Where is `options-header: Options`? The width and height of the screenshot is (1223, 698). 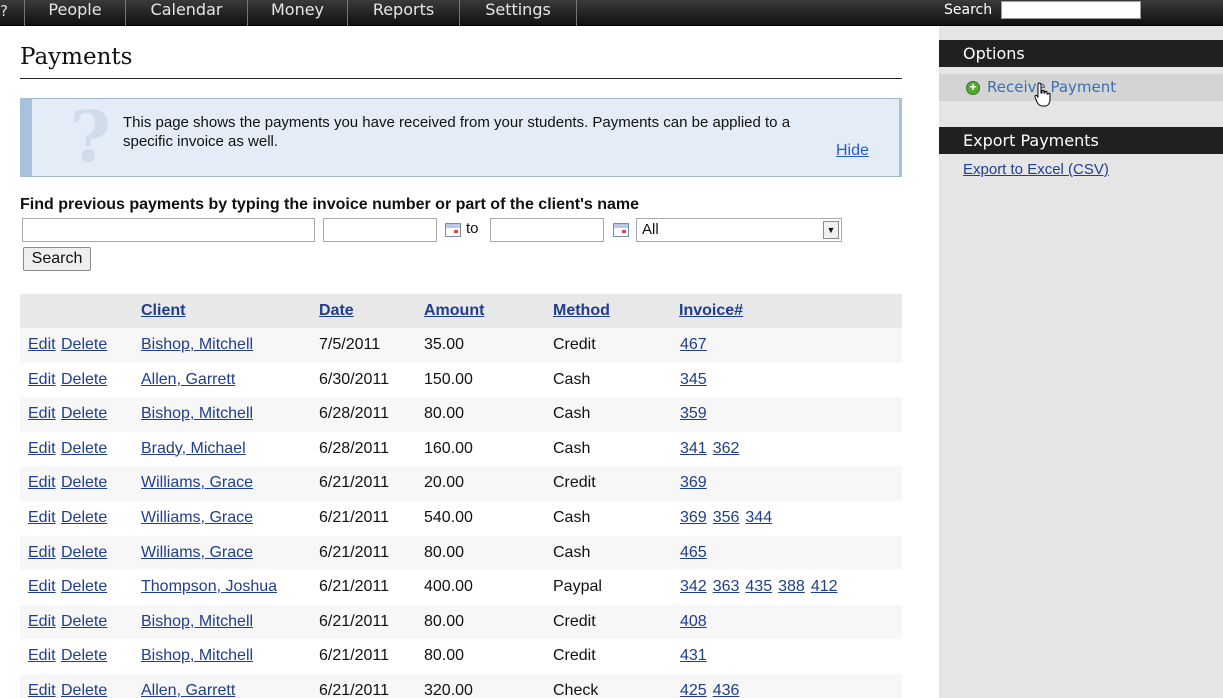
options-header: Options is located at coordinates (1081, 53).